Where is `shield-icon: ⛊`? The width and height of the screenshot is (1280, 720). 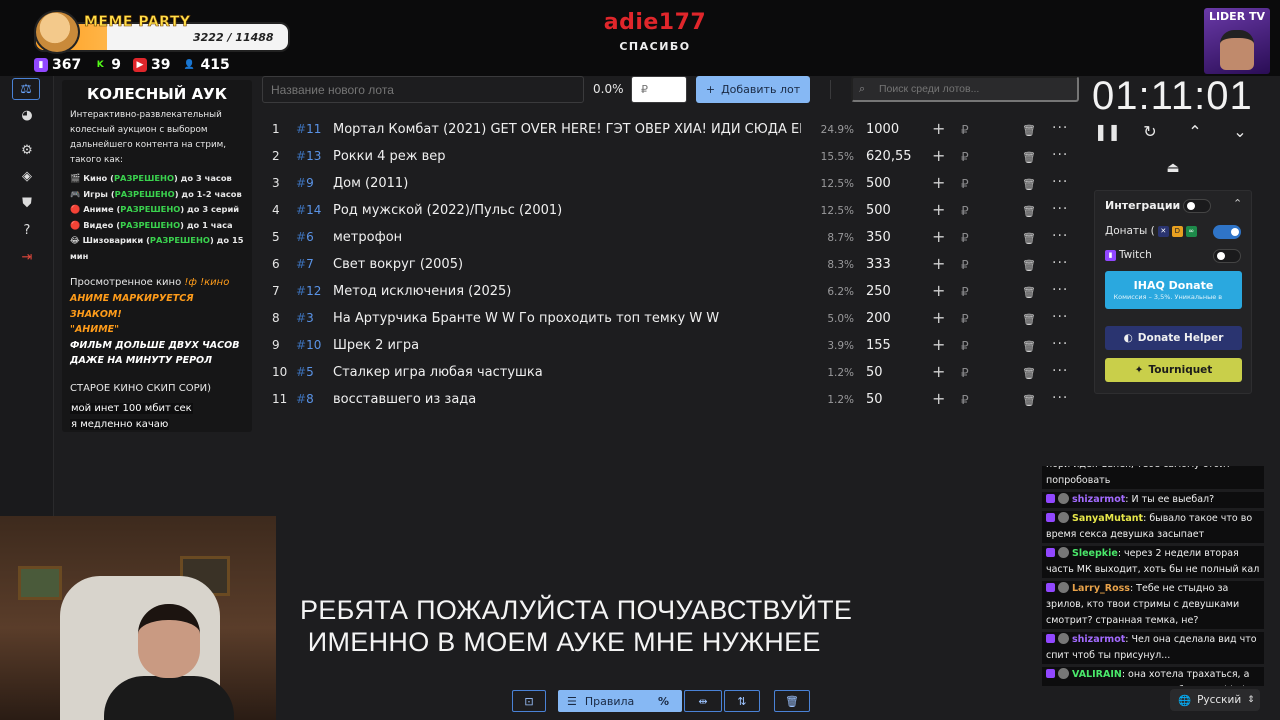
shield-icon: ⛊ is located at coordinates (27, 203).